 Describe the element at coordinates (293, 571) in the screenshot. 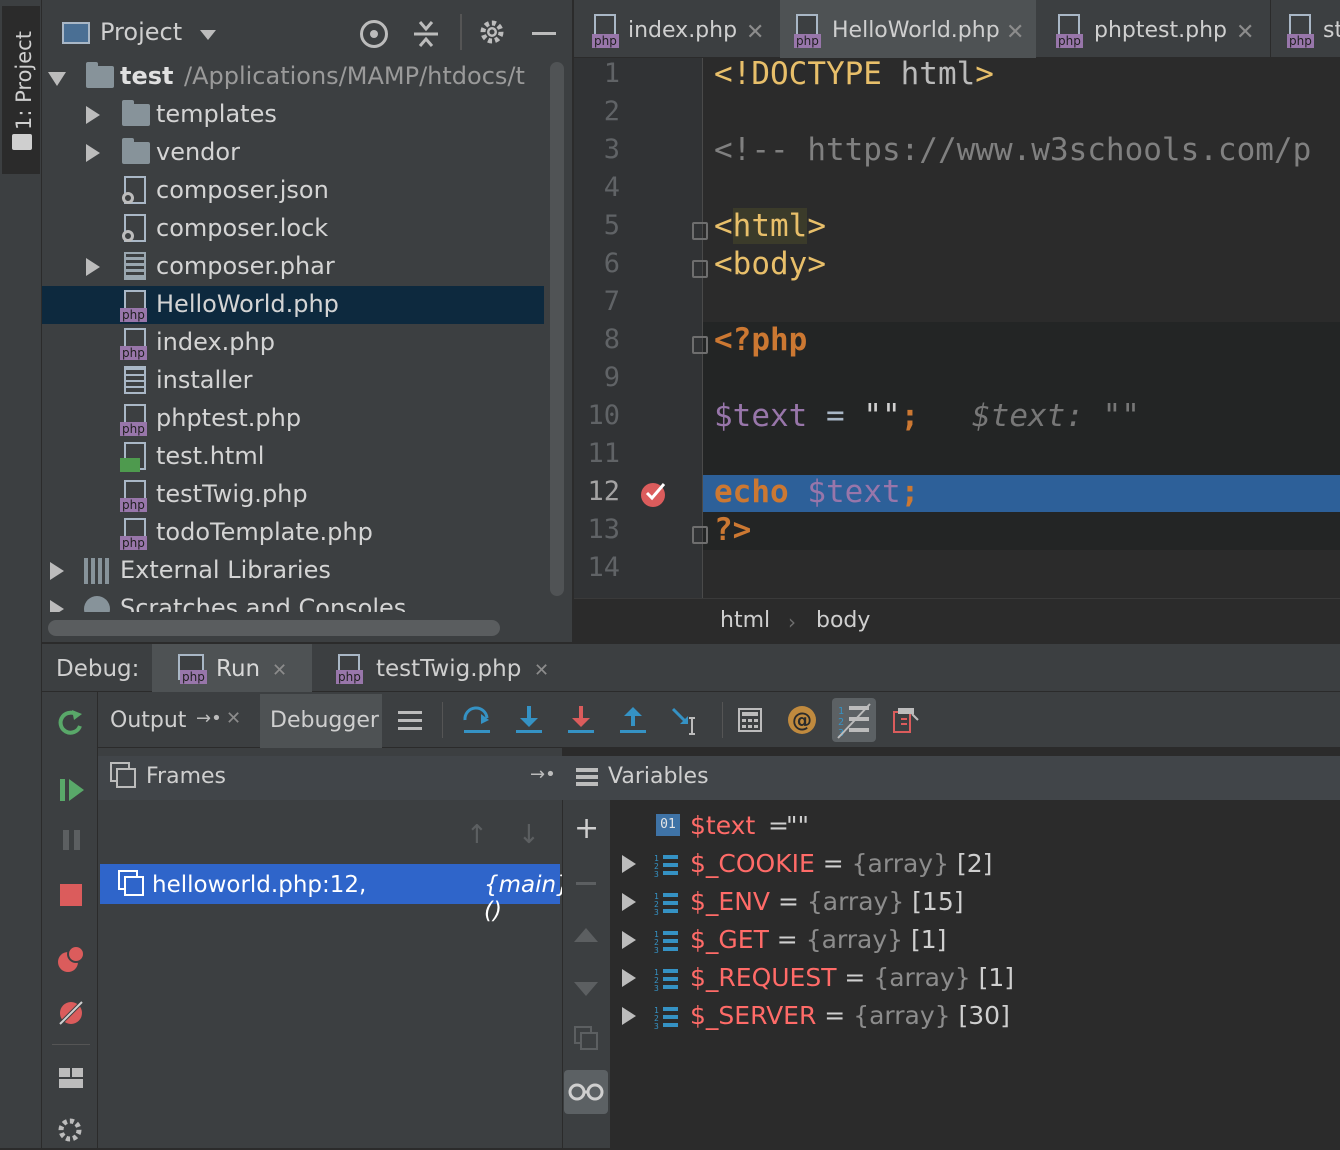

I see `tree-item-external-libraries: External Libraries` at that location.